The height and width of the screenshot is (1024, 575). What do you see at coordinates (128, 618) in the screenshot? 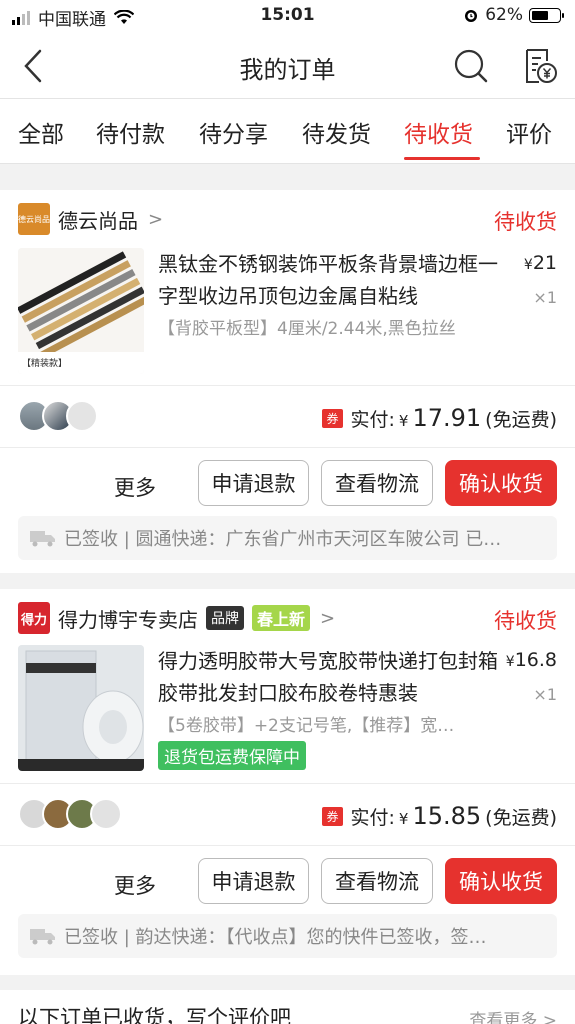
I see `store-name: 得力博宇专卖店` at bounding box center [128, 618].